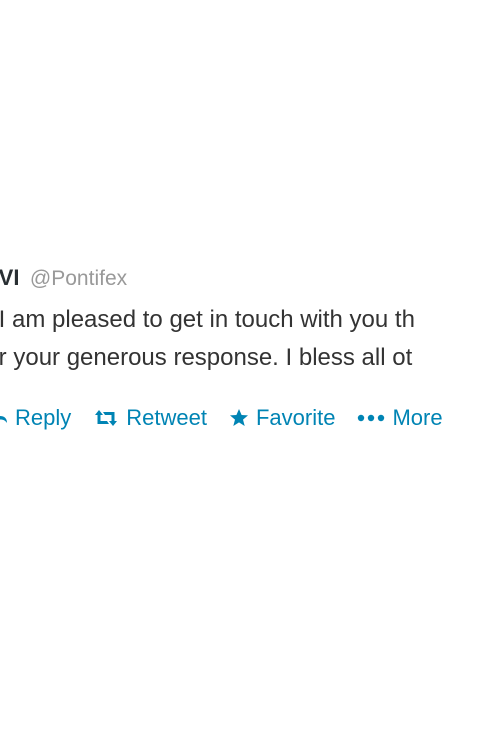  What do you see at coordinates (166, 417) in the screenshot?
I see `retweet-label: Retweet` at bounding box center [166, 417].